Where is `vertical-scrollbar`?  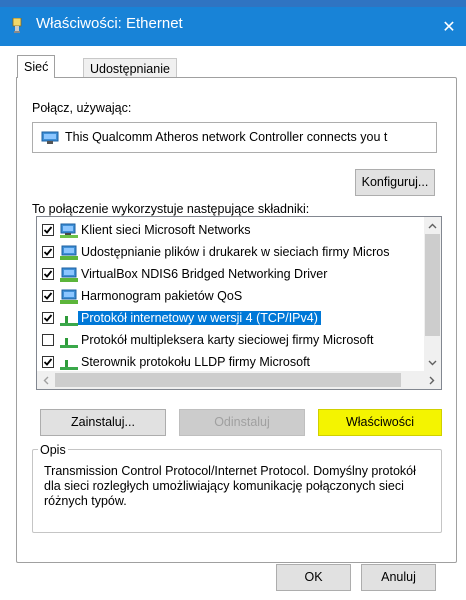
vertical-scrollbar is located at coordinates (432, 294).